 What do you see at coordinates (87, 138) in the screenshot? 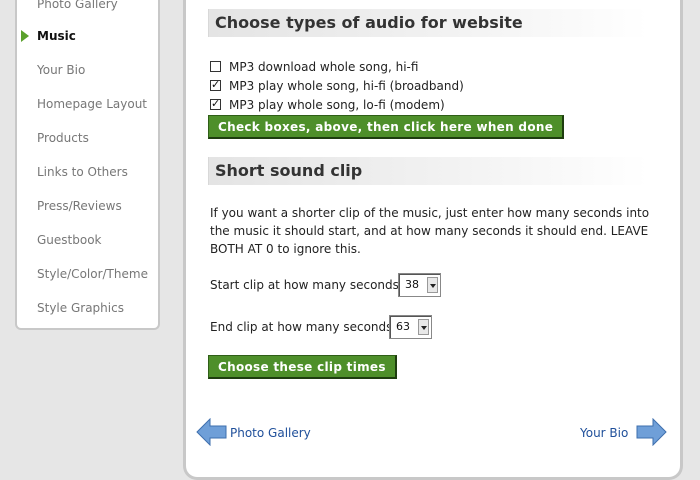
I see `sidebar-item-products: Products` at bounding box center [87, 138].